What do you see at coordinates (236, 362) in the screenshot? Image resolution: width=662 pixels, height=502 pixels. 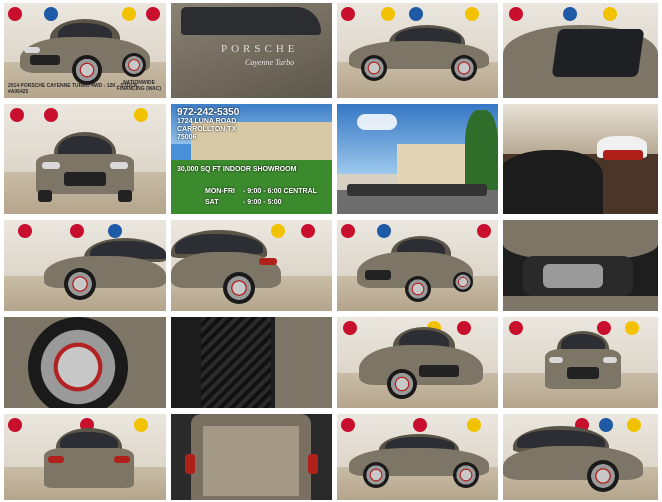 I see `tire-tread-closeup` at bounding box center [236, 362].